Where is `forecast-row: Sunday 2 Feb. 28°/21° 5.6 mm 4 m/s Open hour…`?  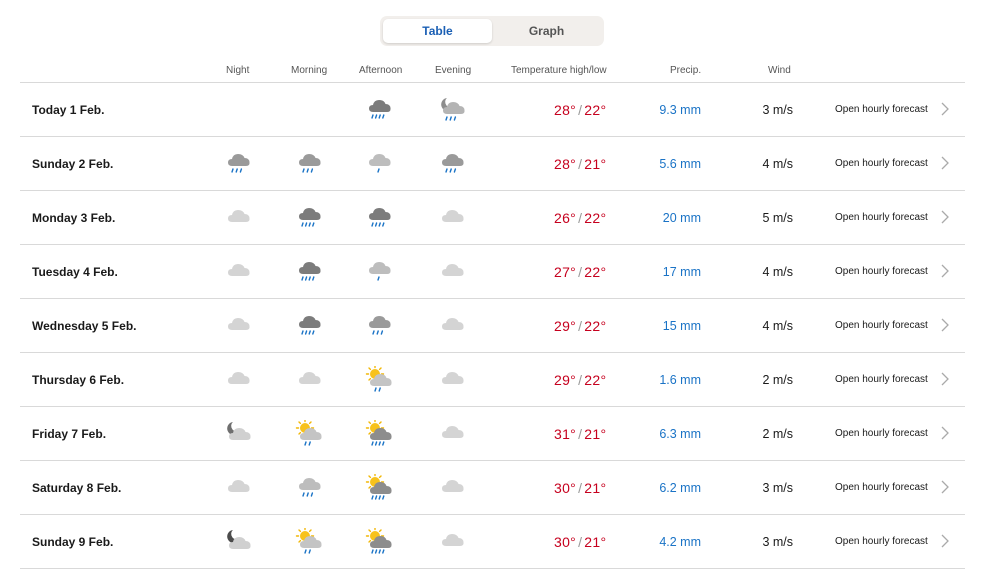 forecast-row: Sunday 2 Feb. 28°/21° 5.6 mm 4 m/s Open hour… is located at coordinates (492, 164).